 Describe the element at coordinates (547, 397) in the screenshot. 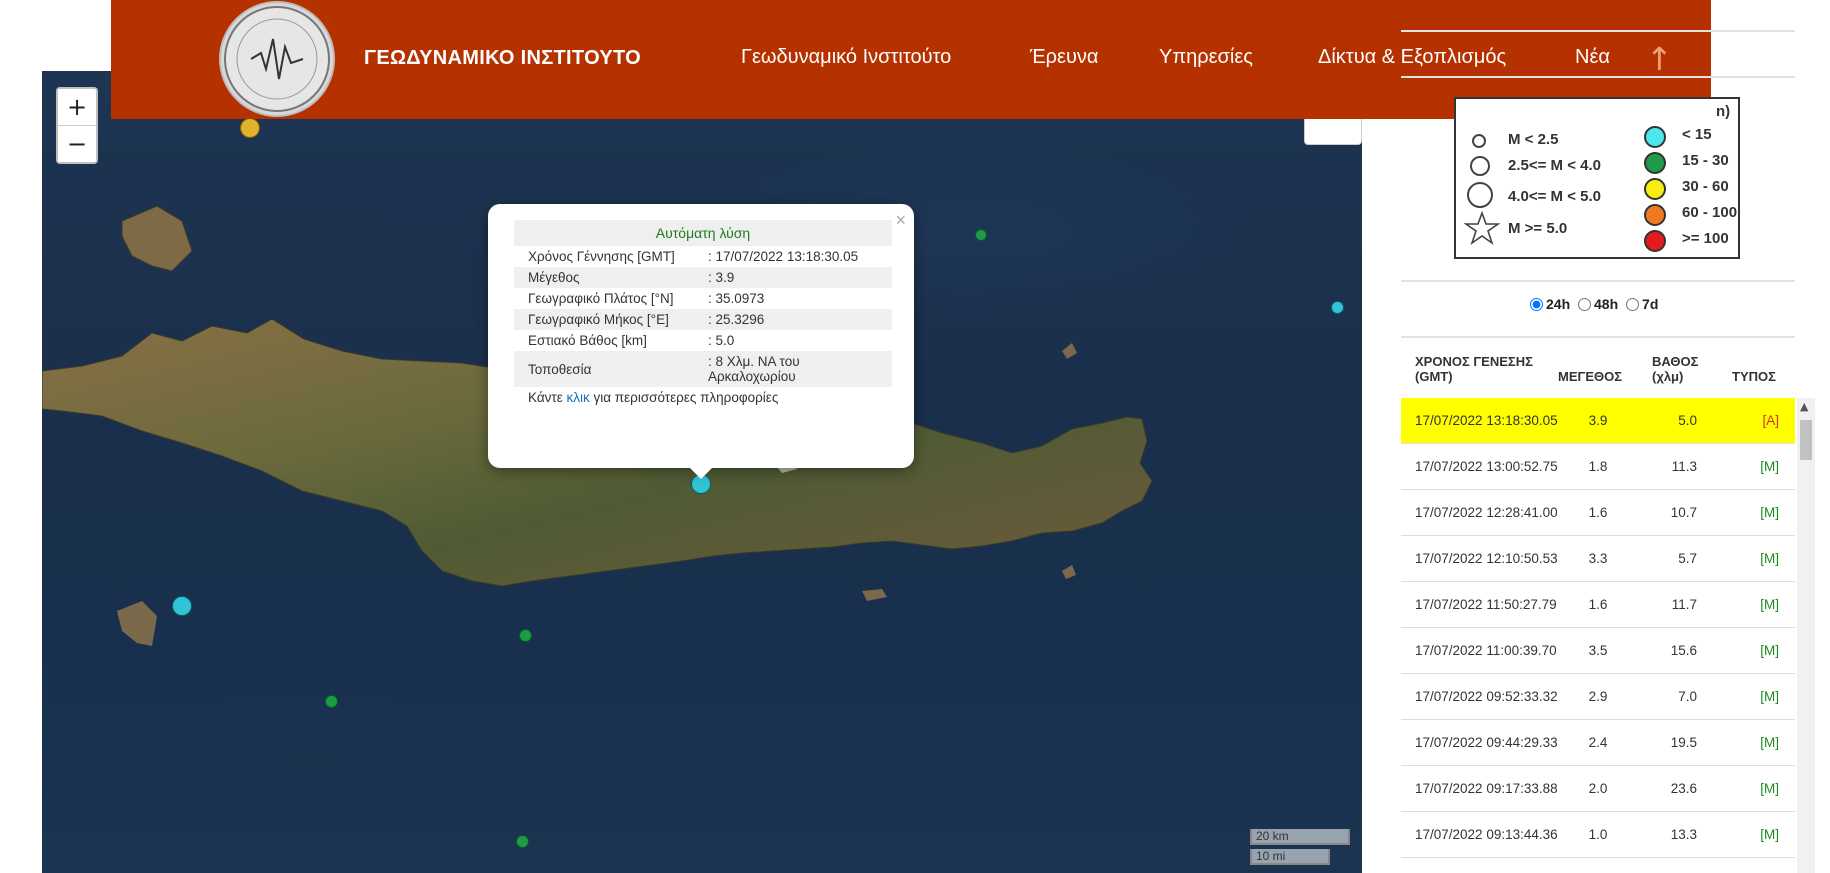

I see `more-info-prefix: Κάντε` at that location.